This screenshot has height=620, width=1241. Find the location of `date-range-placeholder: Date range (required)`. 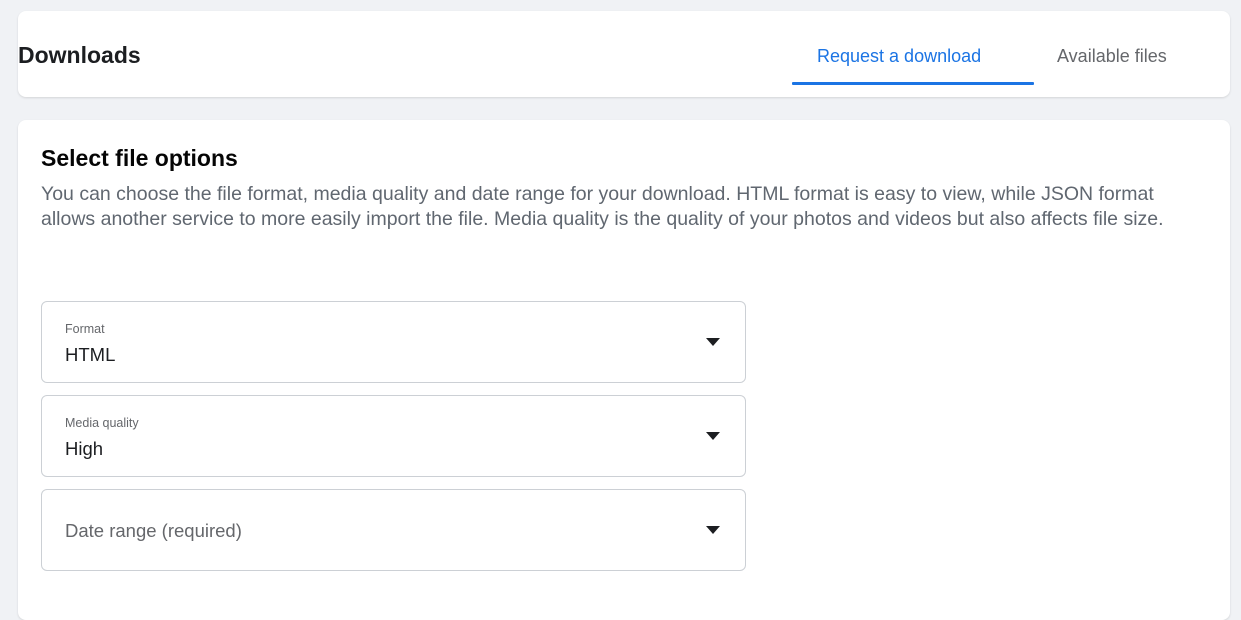

date-range-placeholder: Date range (required) is located at coordinates (153, 530).